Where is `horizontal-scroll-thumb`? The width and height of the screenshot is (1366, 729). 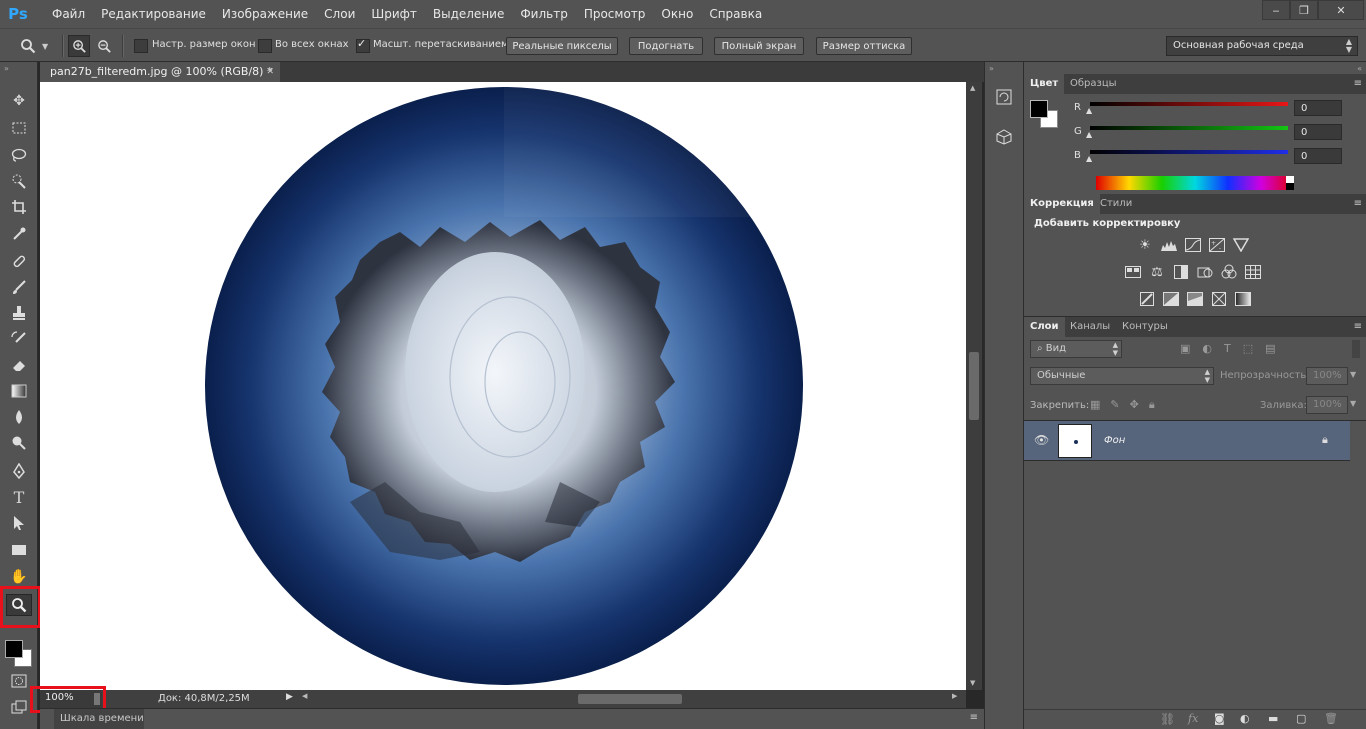 horizontal-scroll-thumb is located at coordinates (630, 699).